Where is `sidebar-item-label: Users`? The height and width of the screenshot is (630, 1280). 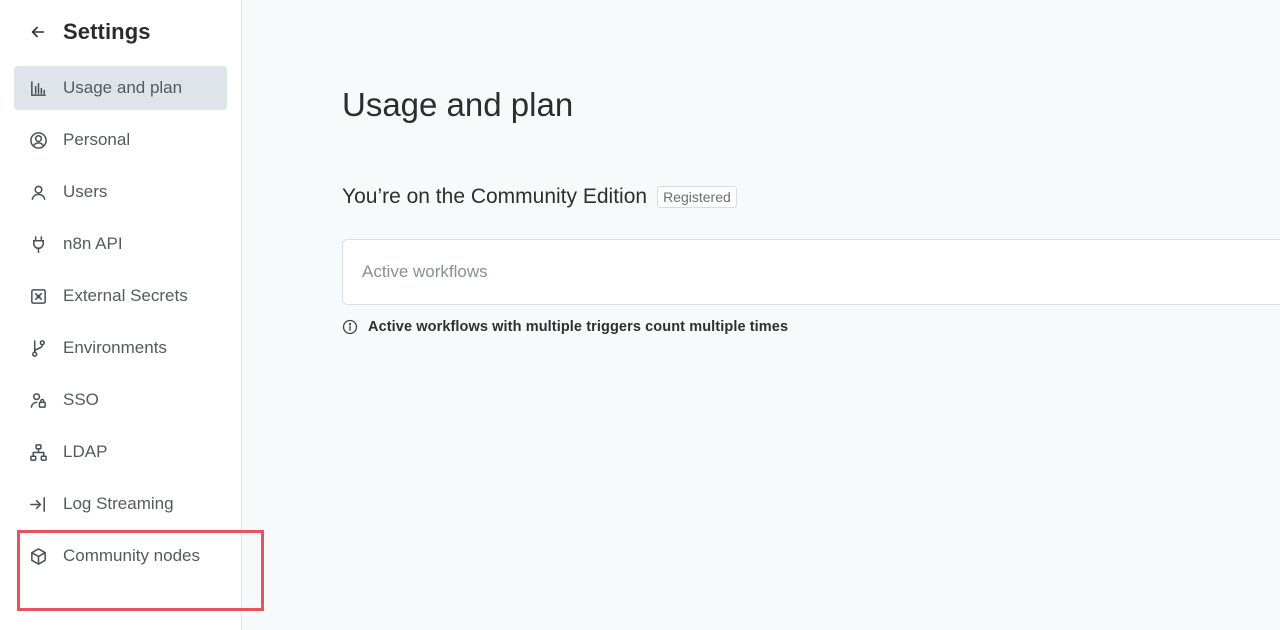 sidebar-item-label: Users is located at coordinates (85, 191).